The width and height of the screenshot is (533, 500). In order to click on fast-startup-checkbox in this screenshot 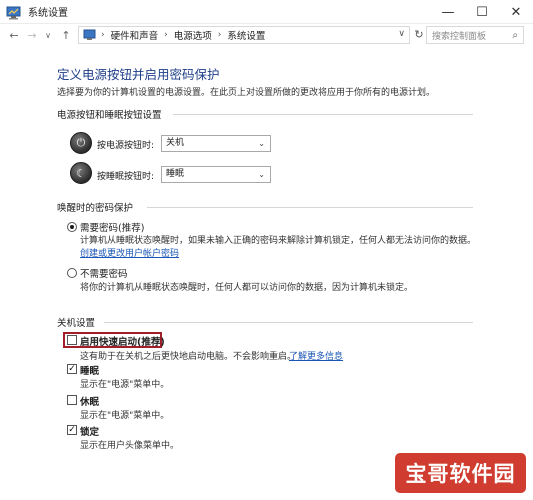, I will do `click(72, 340)`.